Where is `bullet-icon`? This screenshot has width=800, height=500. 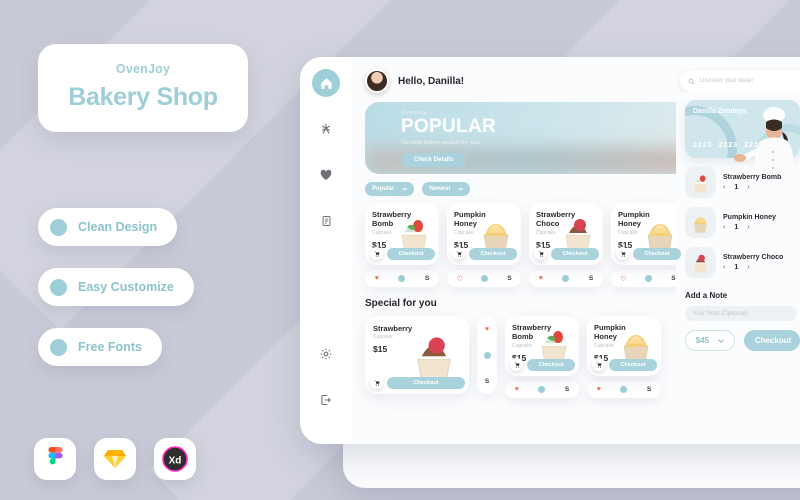 bullet-icon is located at coordinates (58, 287).